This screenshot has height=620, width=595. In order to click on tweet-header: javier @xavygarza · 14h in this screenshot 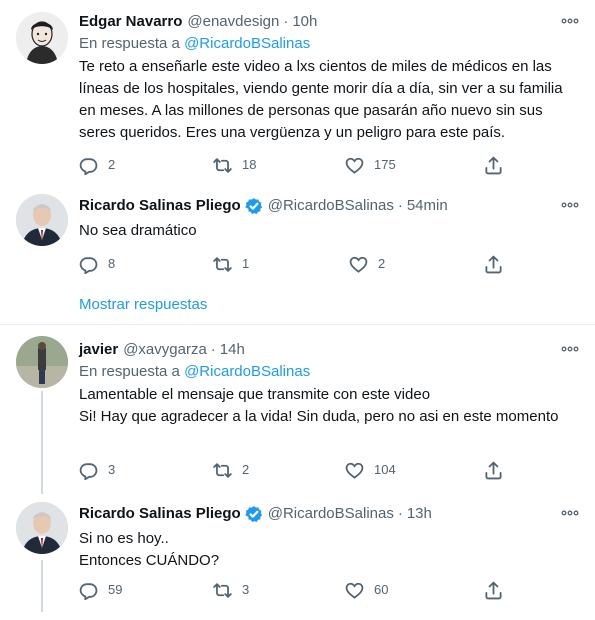, I will do `click(330, 350)`.